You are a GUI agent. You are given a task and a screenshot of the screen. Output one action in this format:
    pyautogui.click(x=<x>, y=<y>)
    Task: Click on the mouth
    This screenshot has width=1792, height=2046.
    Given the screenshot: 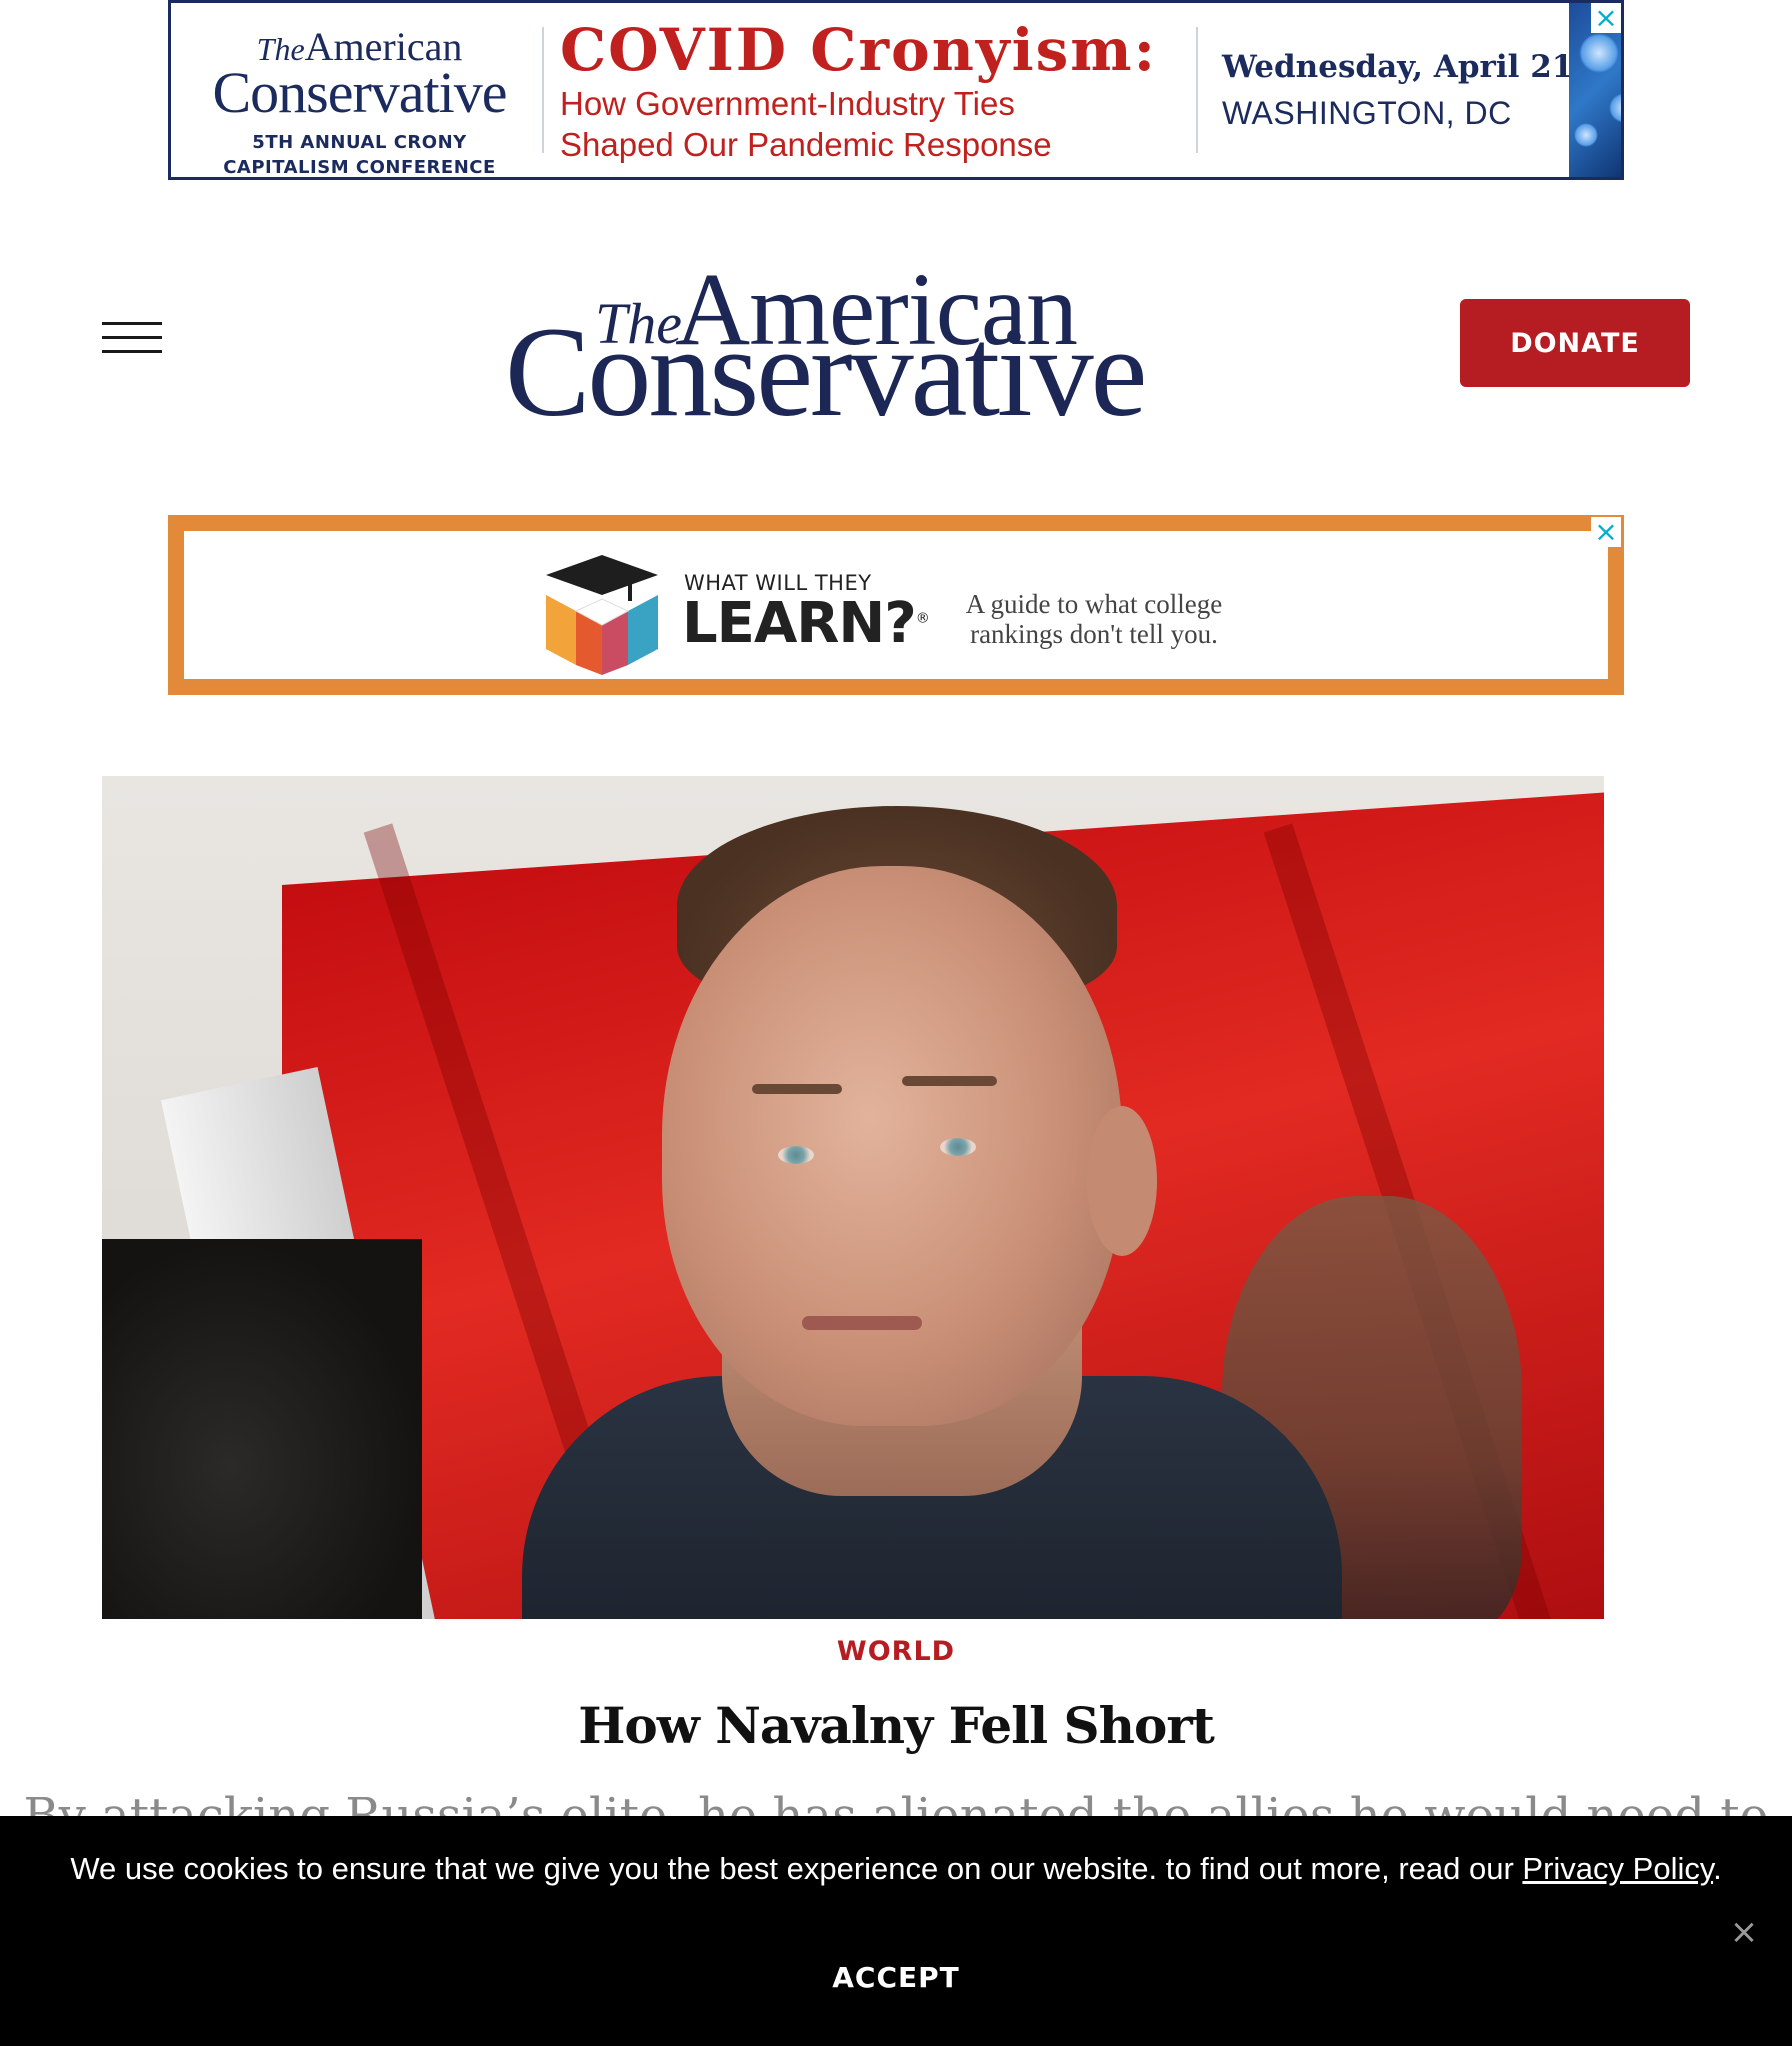 What is the action you would take?
    pyautogui.click(x=862, y=1323)
    